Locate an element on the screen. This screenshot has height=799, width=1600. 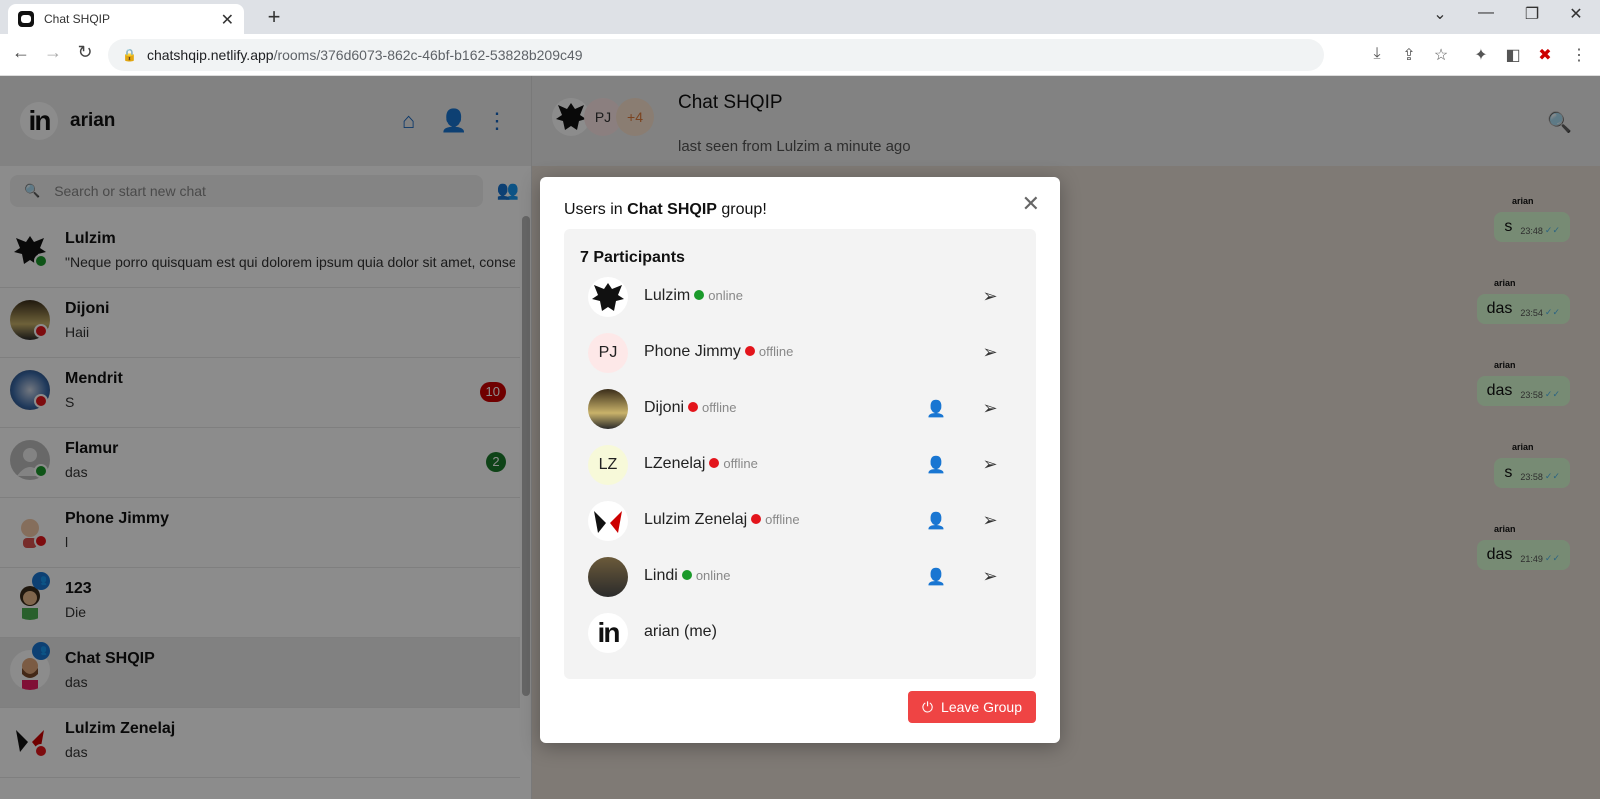
modal-title-prefix: Users in is located at coordinates (593, 209).